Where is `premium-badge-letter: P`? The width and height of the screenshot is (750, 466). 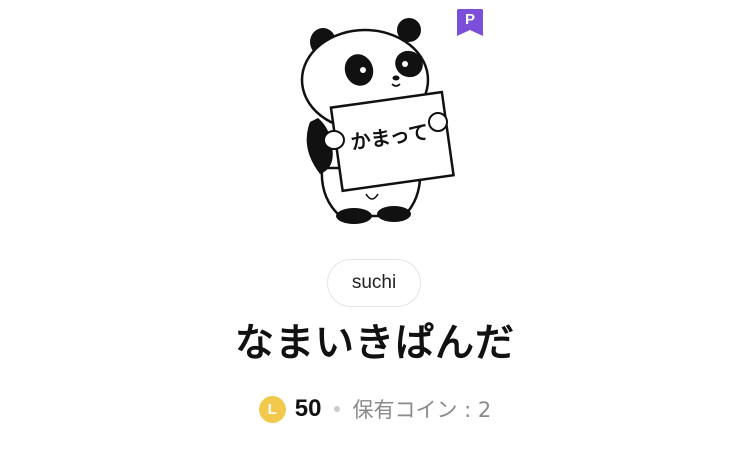 premium-badge-letter: P is located at coordinates (469, 19).